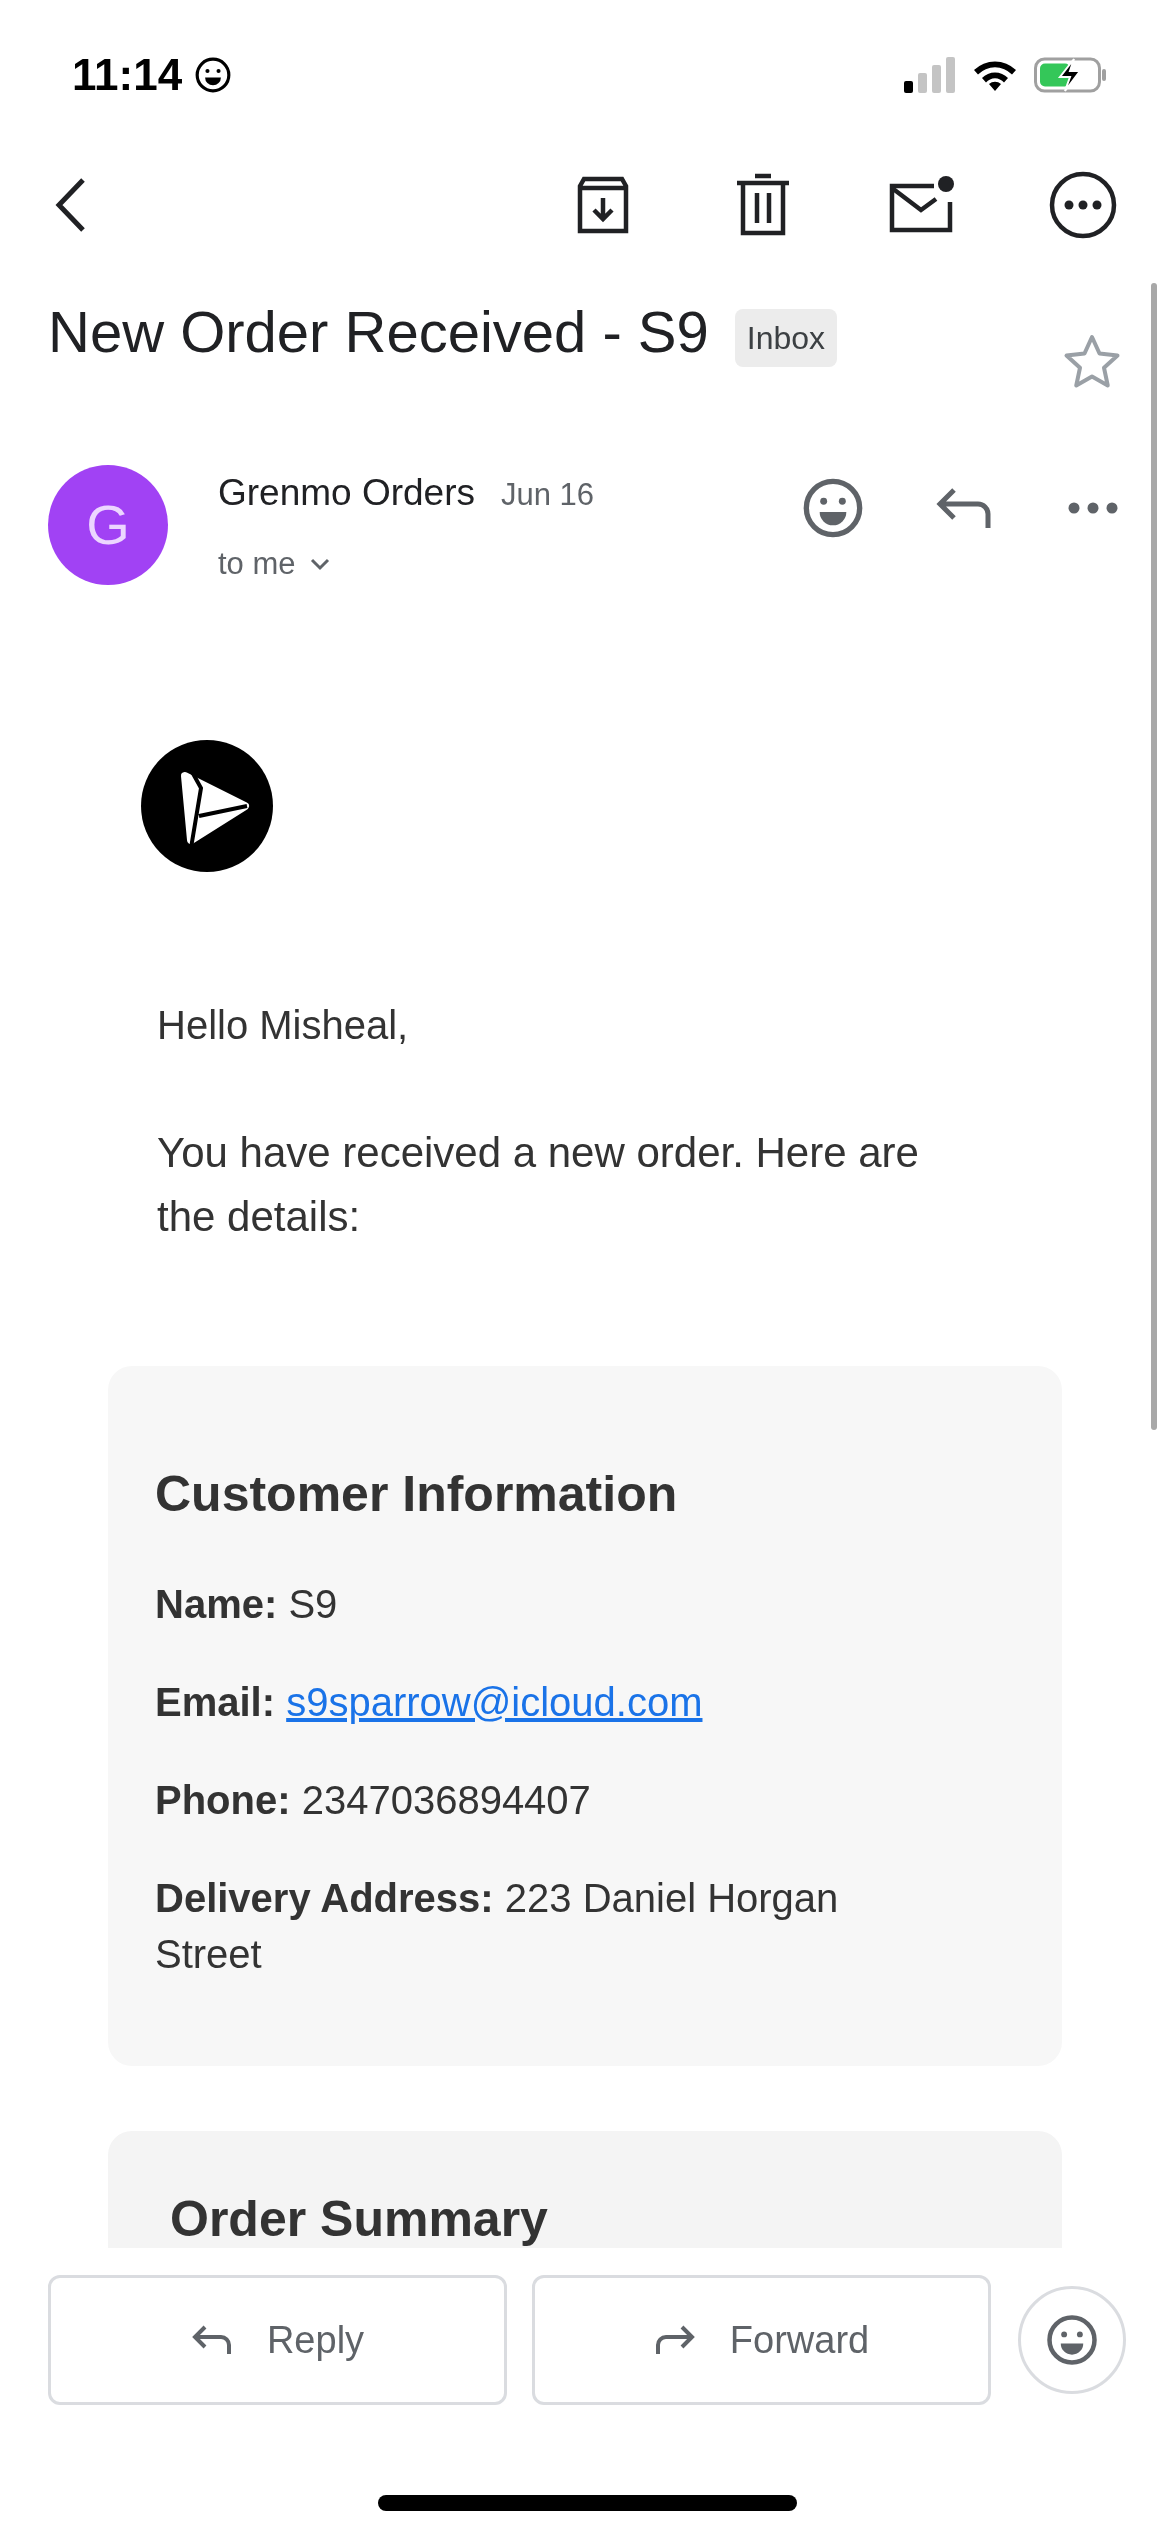 The image size is (1170, 2532). I want to click on chevron-down-icon, so click(319, 563).